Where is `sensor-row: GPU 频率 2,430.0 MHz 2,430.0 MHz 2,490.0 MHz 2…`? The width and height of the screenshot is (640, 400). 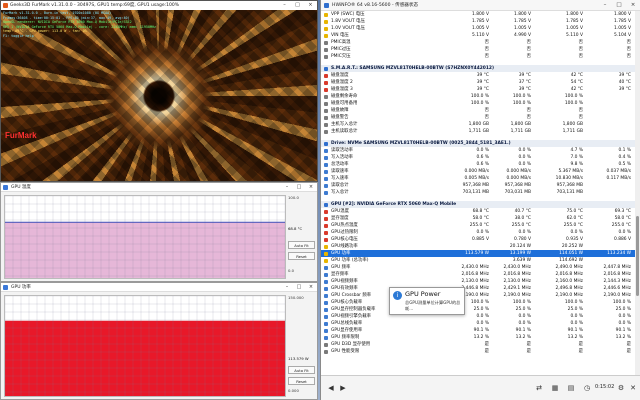 sensor-row: GPU 频率 2,430.0 MHz 2,430.0 MHz 2,490.0 MHz 2… is located at coordinates (478, 267).